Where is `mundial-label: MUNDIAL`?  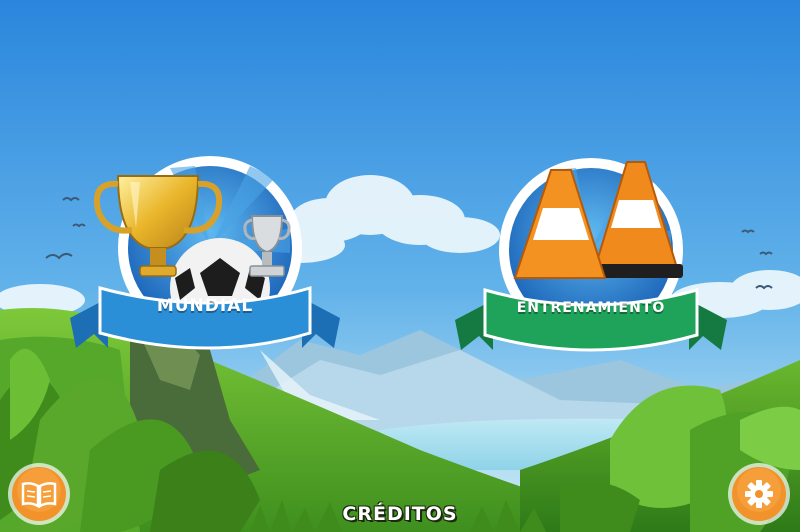 mundial-label: MUNDIAL is located at coordinates (205, 306).